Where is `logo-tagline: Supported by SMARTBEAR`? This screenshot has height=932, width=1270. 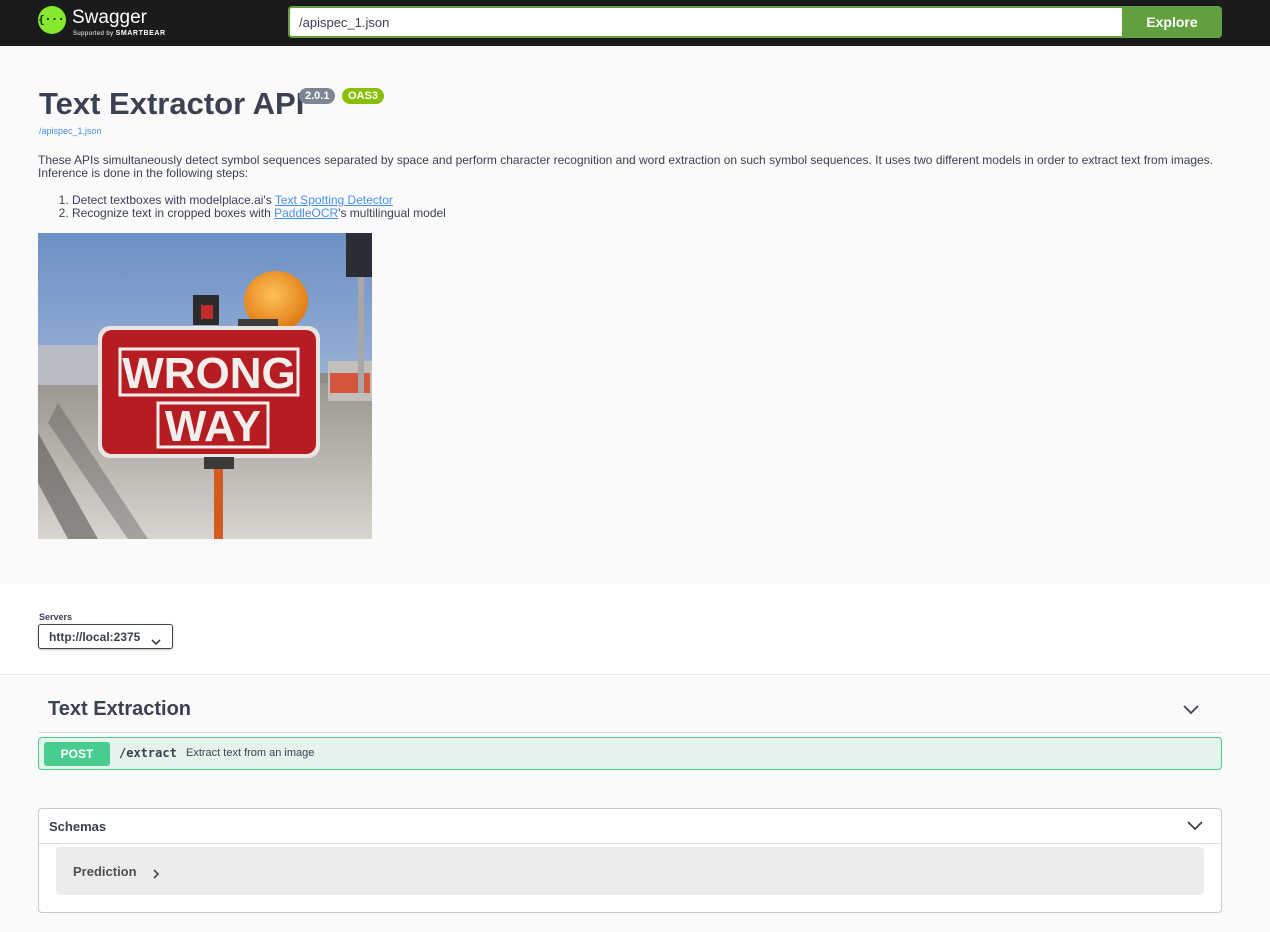
logo-tagline: Supported by SMARTBEAR is located at coordinates (119, 33).